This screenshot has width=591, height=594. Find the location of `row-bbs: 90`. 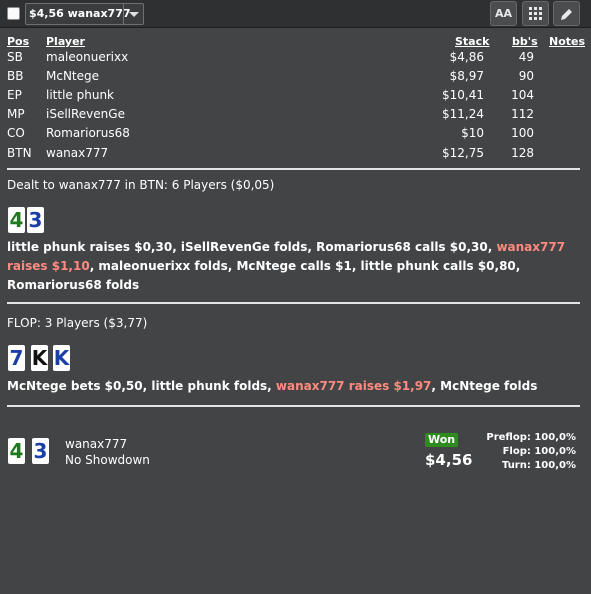

row-bbs: 90 is located at coordinates (526, 76).